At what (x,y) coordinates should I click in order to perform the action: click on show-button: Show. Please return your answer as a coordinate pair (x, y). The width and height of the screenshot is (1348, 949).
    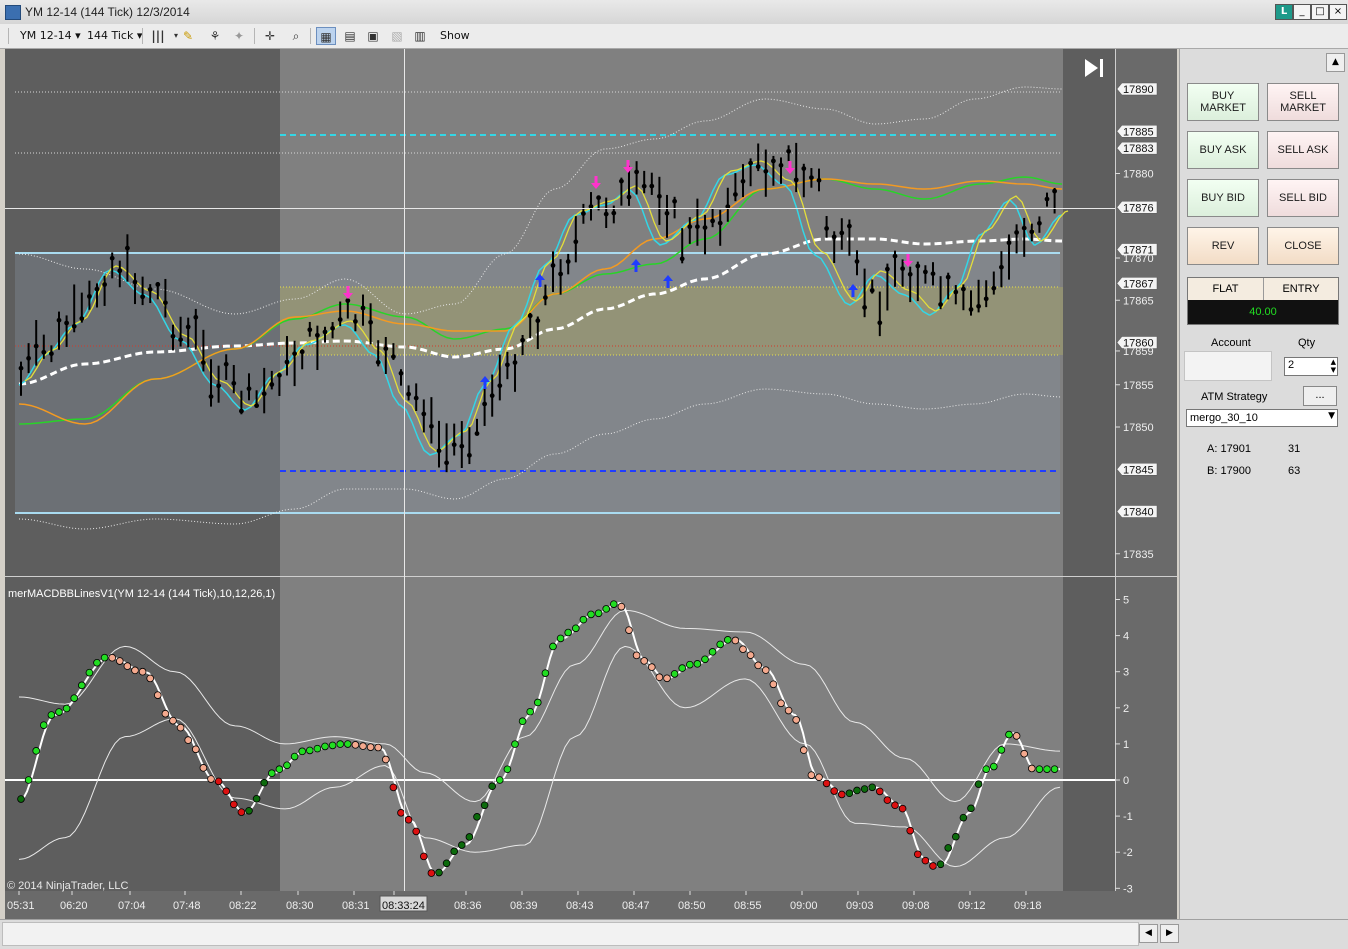
    Looking at the image, I should click on (455, 36).